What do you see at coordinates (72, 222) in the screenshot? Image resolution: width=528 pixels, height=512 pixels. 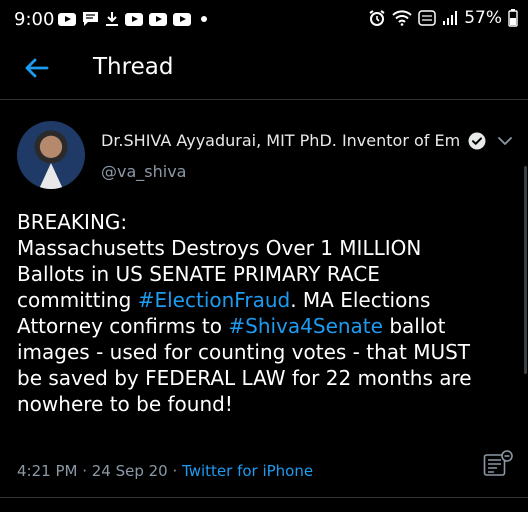 I see `tweet-text-segment: BREAKING:` at bounding box center [72, 222].